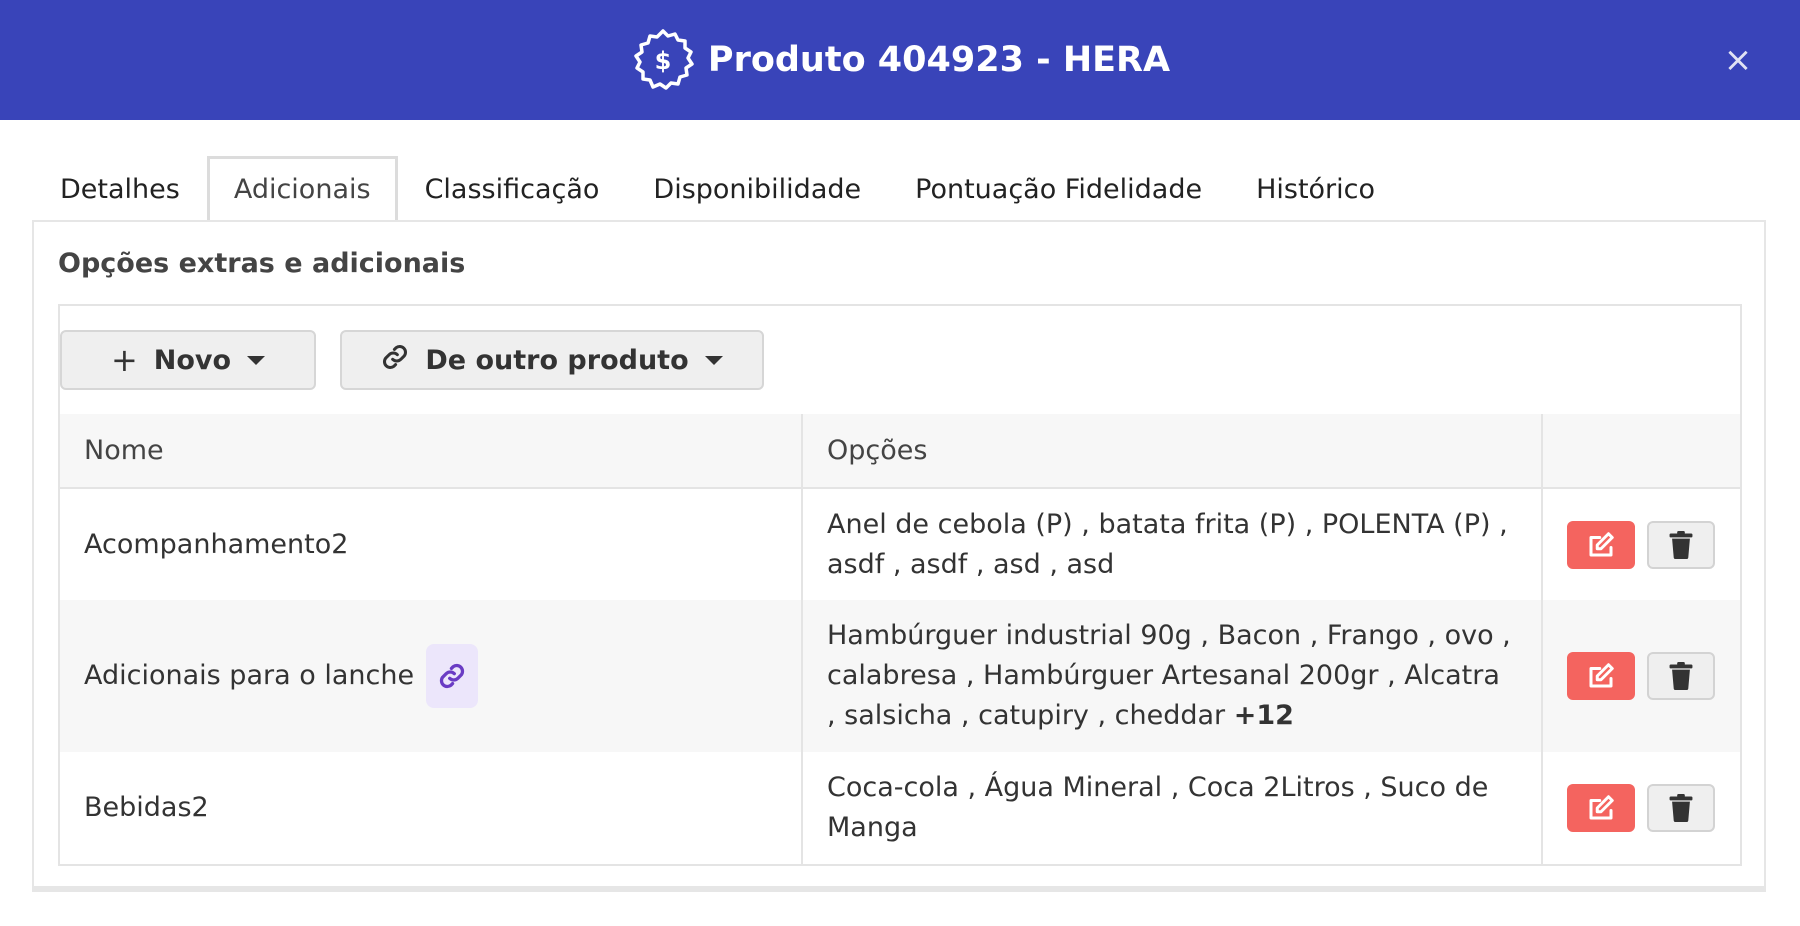  Describe the element at coordinates (1738, 60) in the screenshot. I see `close-icon: ×` at that location.